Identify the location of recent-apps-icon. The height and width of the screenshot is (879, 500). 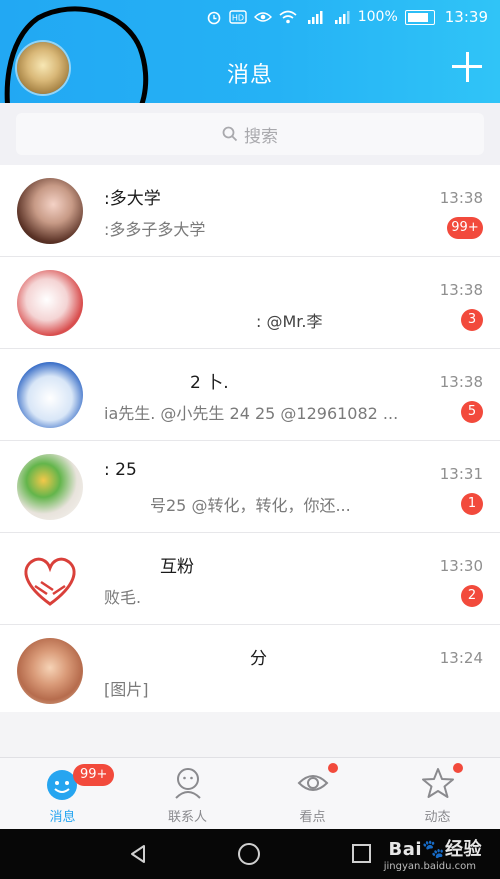
(361, 853).